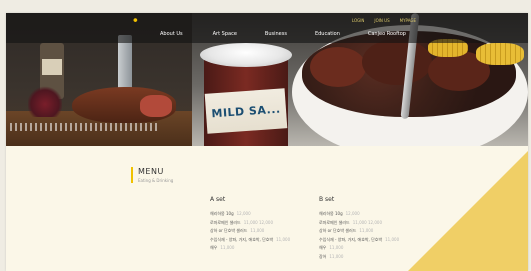 The image size is (531, 271). What do you see at coordinates (218, 199) in the screenshot?
I see `set-title: A set` at bounding box center [218, 199].